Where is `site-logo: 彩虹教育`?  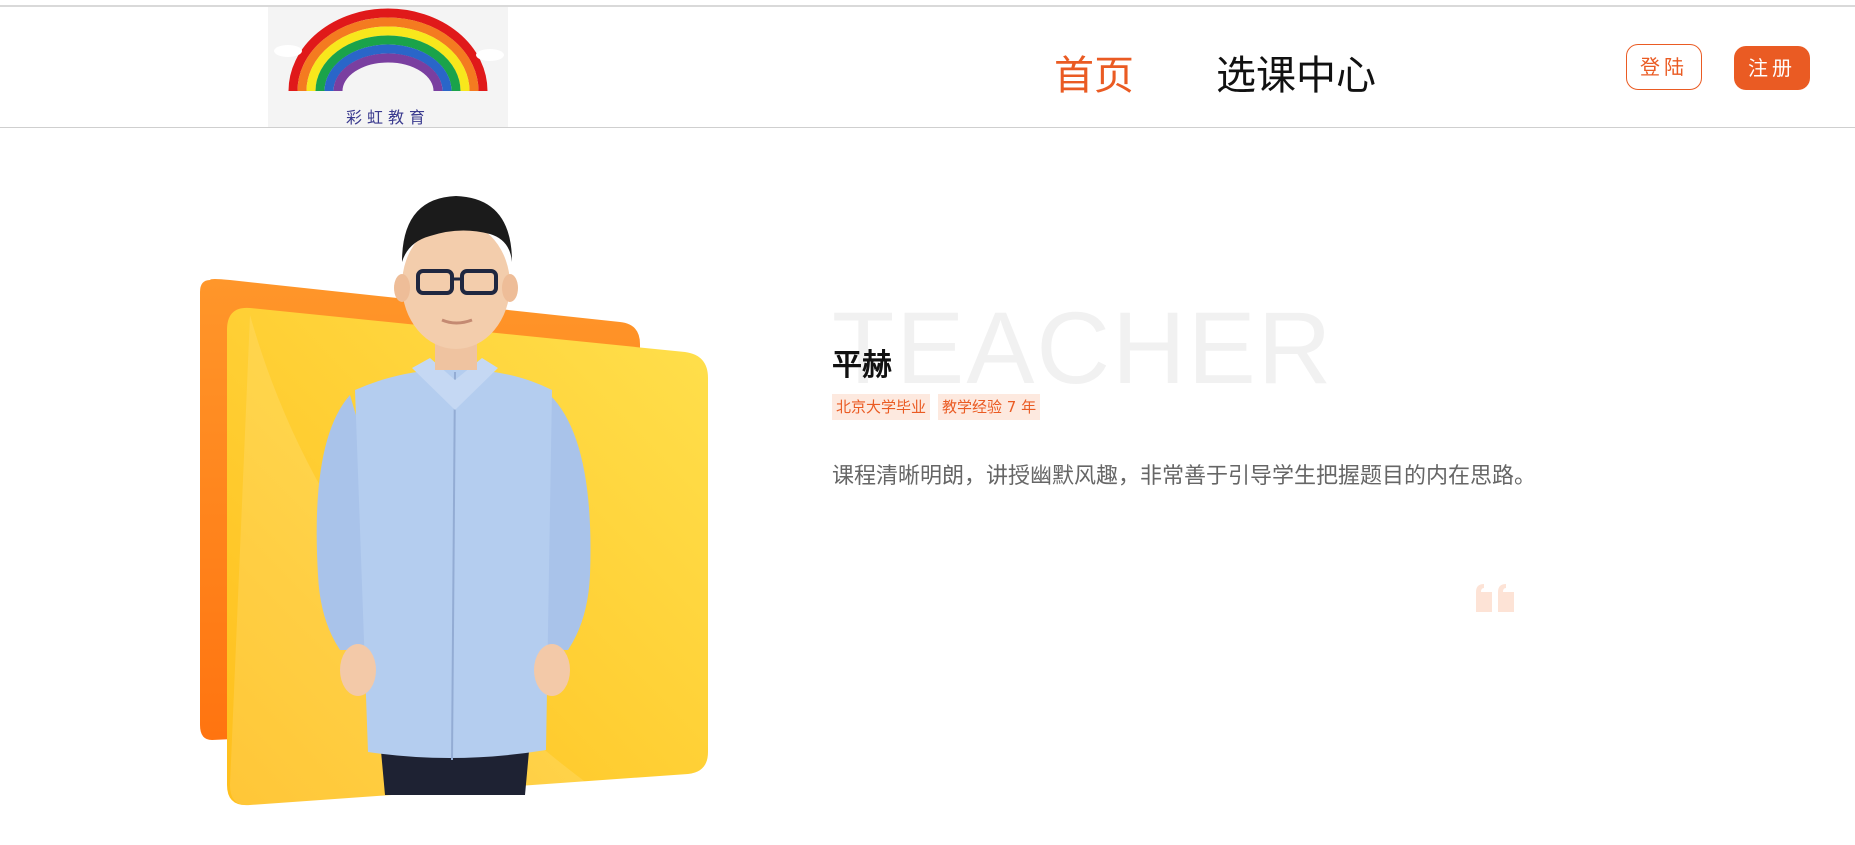
site-logo: 彩虹教育 is located at coordinates (388, 67).